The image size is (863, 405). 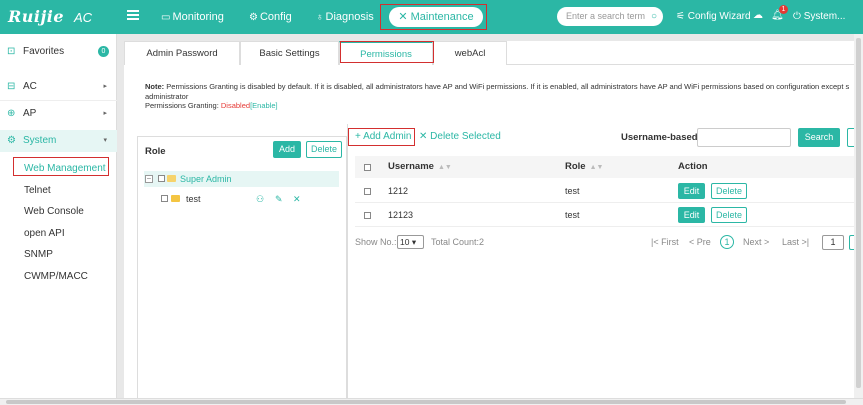 What do you see at coordinates (11, 86) in the screenshot?
I see `ac-icon: ⊟` at bounding box center [11, 86].